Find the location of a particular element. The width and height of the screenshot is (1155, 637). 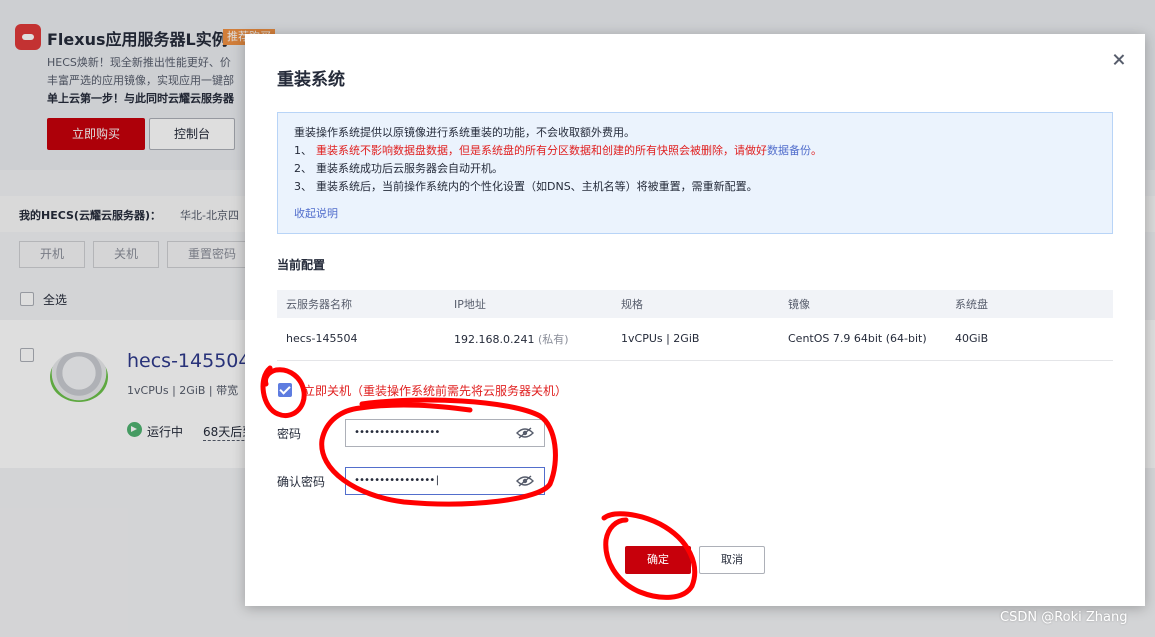

dialog-title: 重装系统 is located at coordinates (311, 80).